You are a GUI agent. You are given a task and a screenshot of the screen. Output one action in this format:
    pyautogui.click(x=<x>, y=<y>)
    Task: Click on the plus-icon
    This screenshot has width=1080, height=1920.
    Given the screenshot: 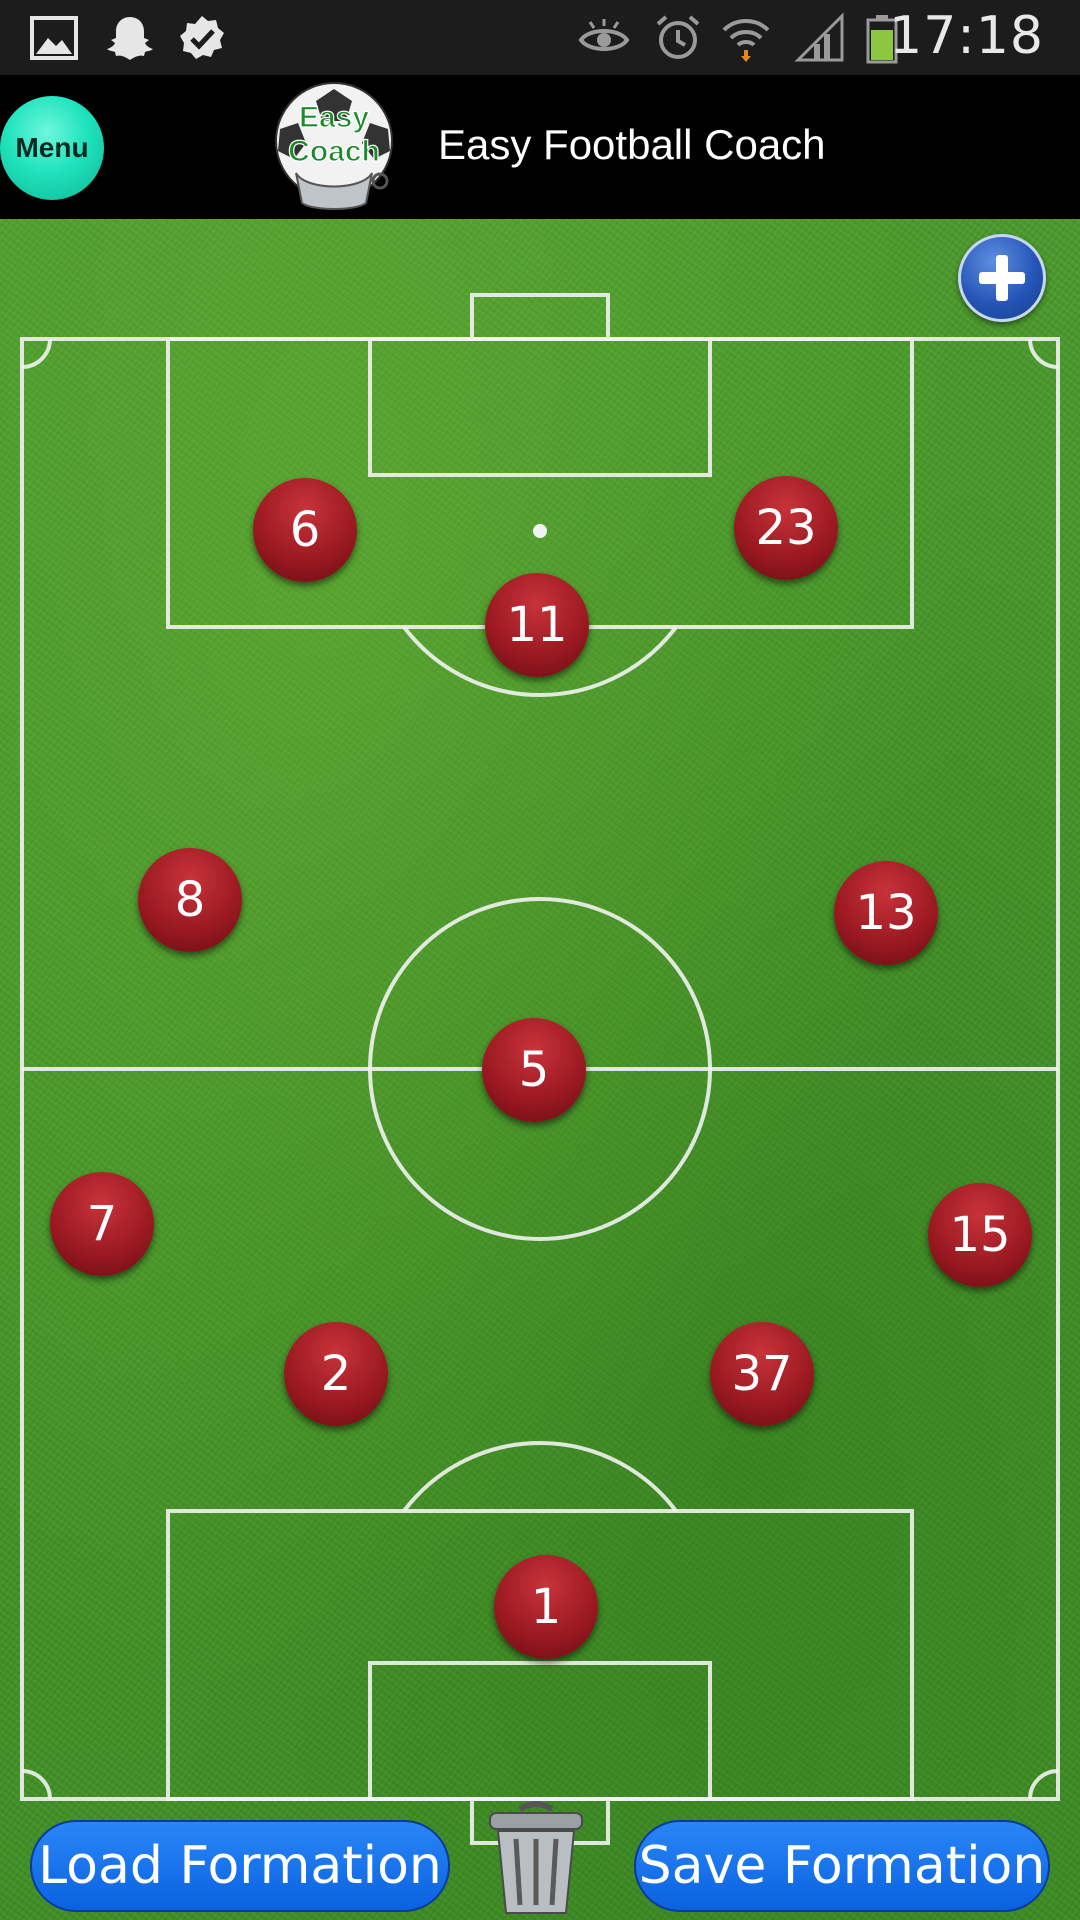 What is the action you would take?
    pyautogui.click(x=1002, y=278)
    